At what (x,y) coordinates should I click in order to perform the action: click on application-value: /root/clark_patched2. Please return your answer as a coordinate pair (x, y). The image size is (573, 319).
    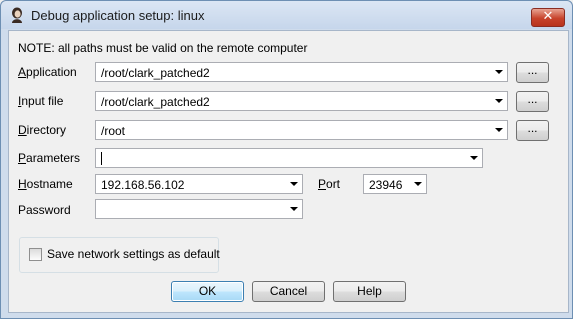
    Looking at the image, I should click on (155, 73).